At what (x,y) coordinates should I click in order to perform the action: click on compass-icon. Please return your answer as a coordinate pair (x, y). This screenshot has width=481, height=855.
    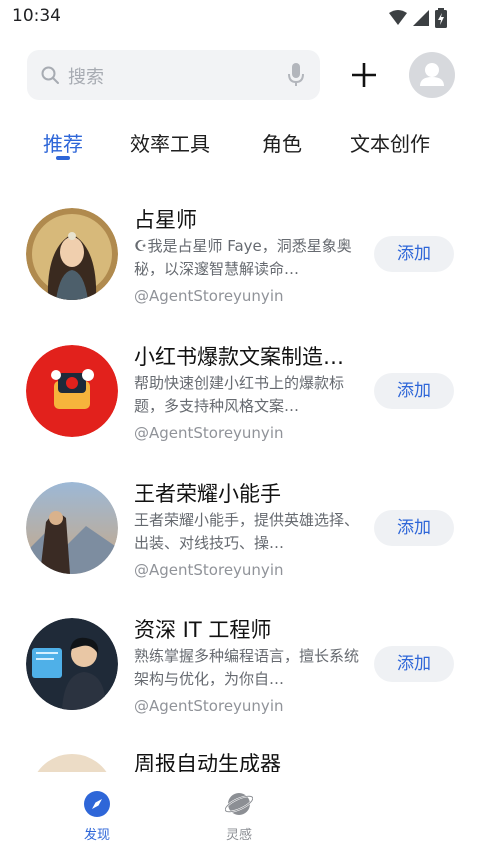
    Looking at the image, I should click on (97, 804).